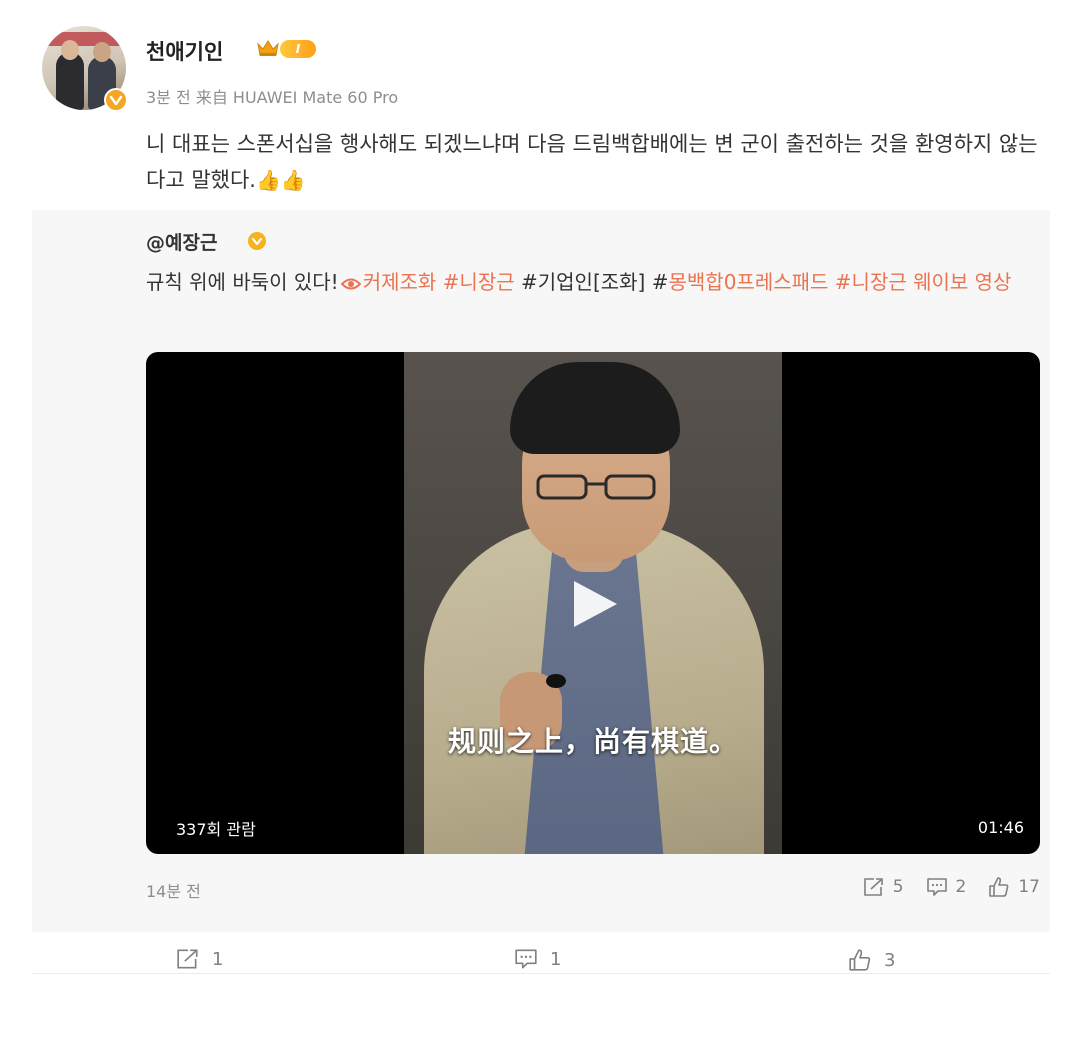 The image size is (1080, 1044). I want to click on repost-actions: 5 2 17, so click(940, 887).